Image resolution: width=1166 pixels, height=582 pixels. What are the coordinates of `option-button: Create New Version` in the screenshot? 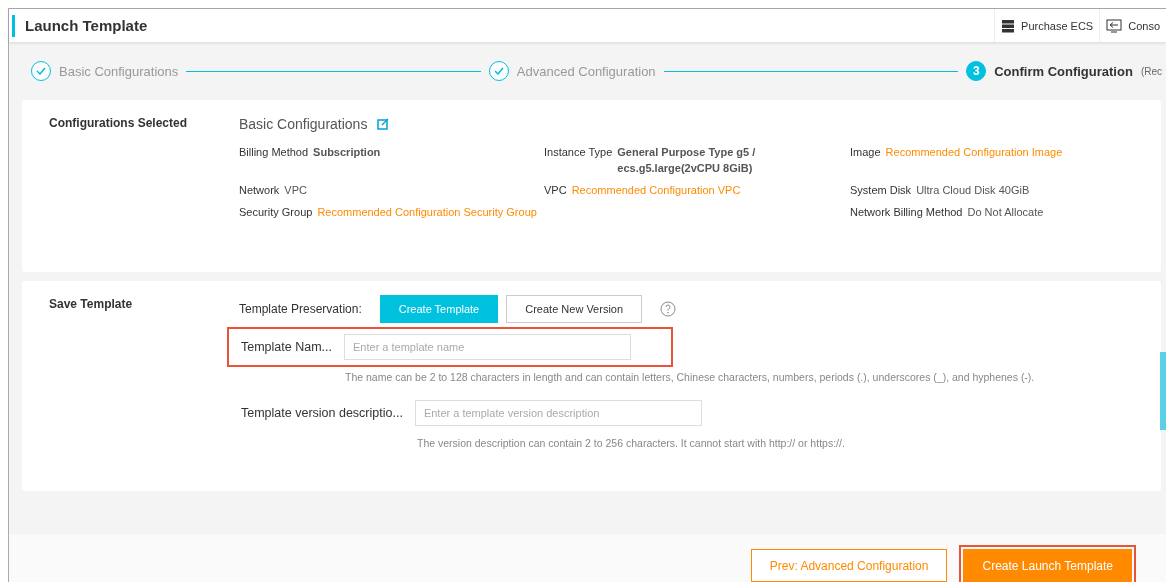 It's located at (574, 309).